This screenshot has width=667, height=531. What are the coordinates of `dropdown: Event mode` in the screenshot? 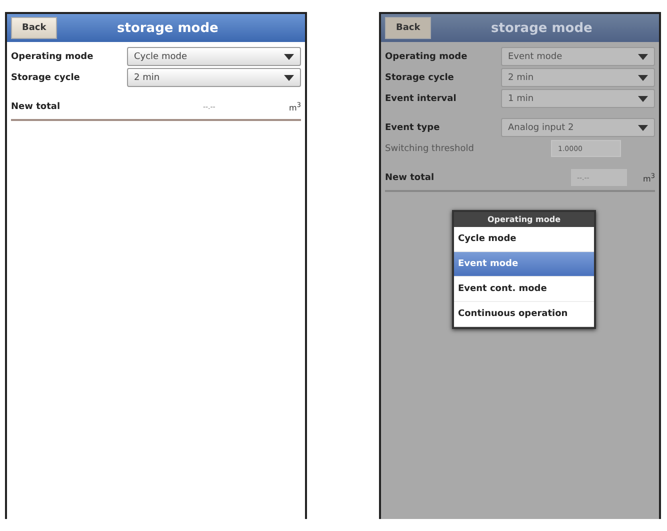 It's located at (578, 56).